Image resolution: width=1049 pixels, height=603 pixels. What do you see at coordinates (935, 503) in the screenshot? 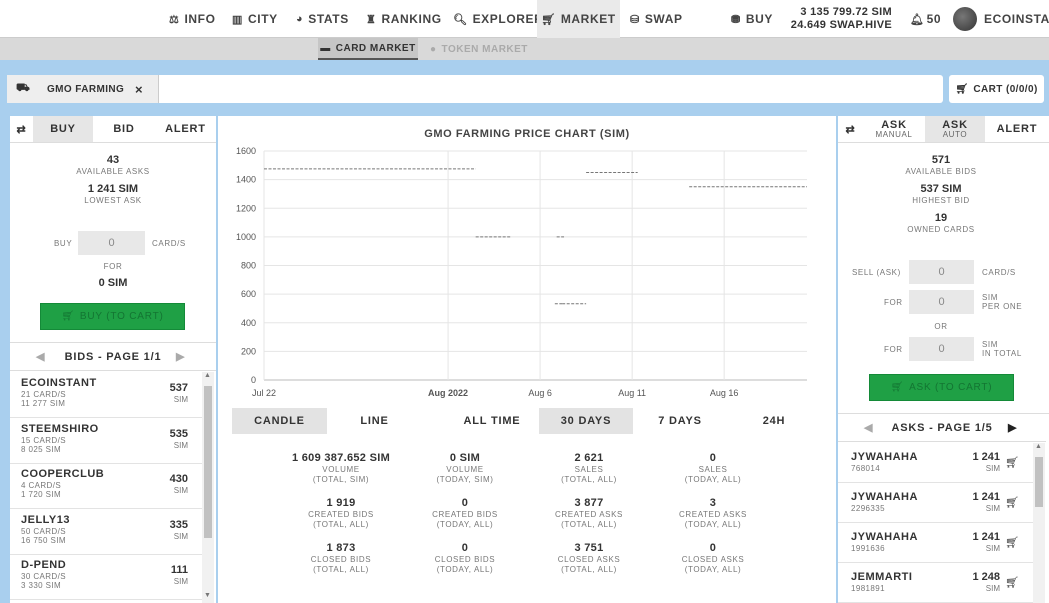
I see `ask-row: JYWAHAHA 2296335 1 241 SIM 🛒︎` at bounding box center [935, 503].